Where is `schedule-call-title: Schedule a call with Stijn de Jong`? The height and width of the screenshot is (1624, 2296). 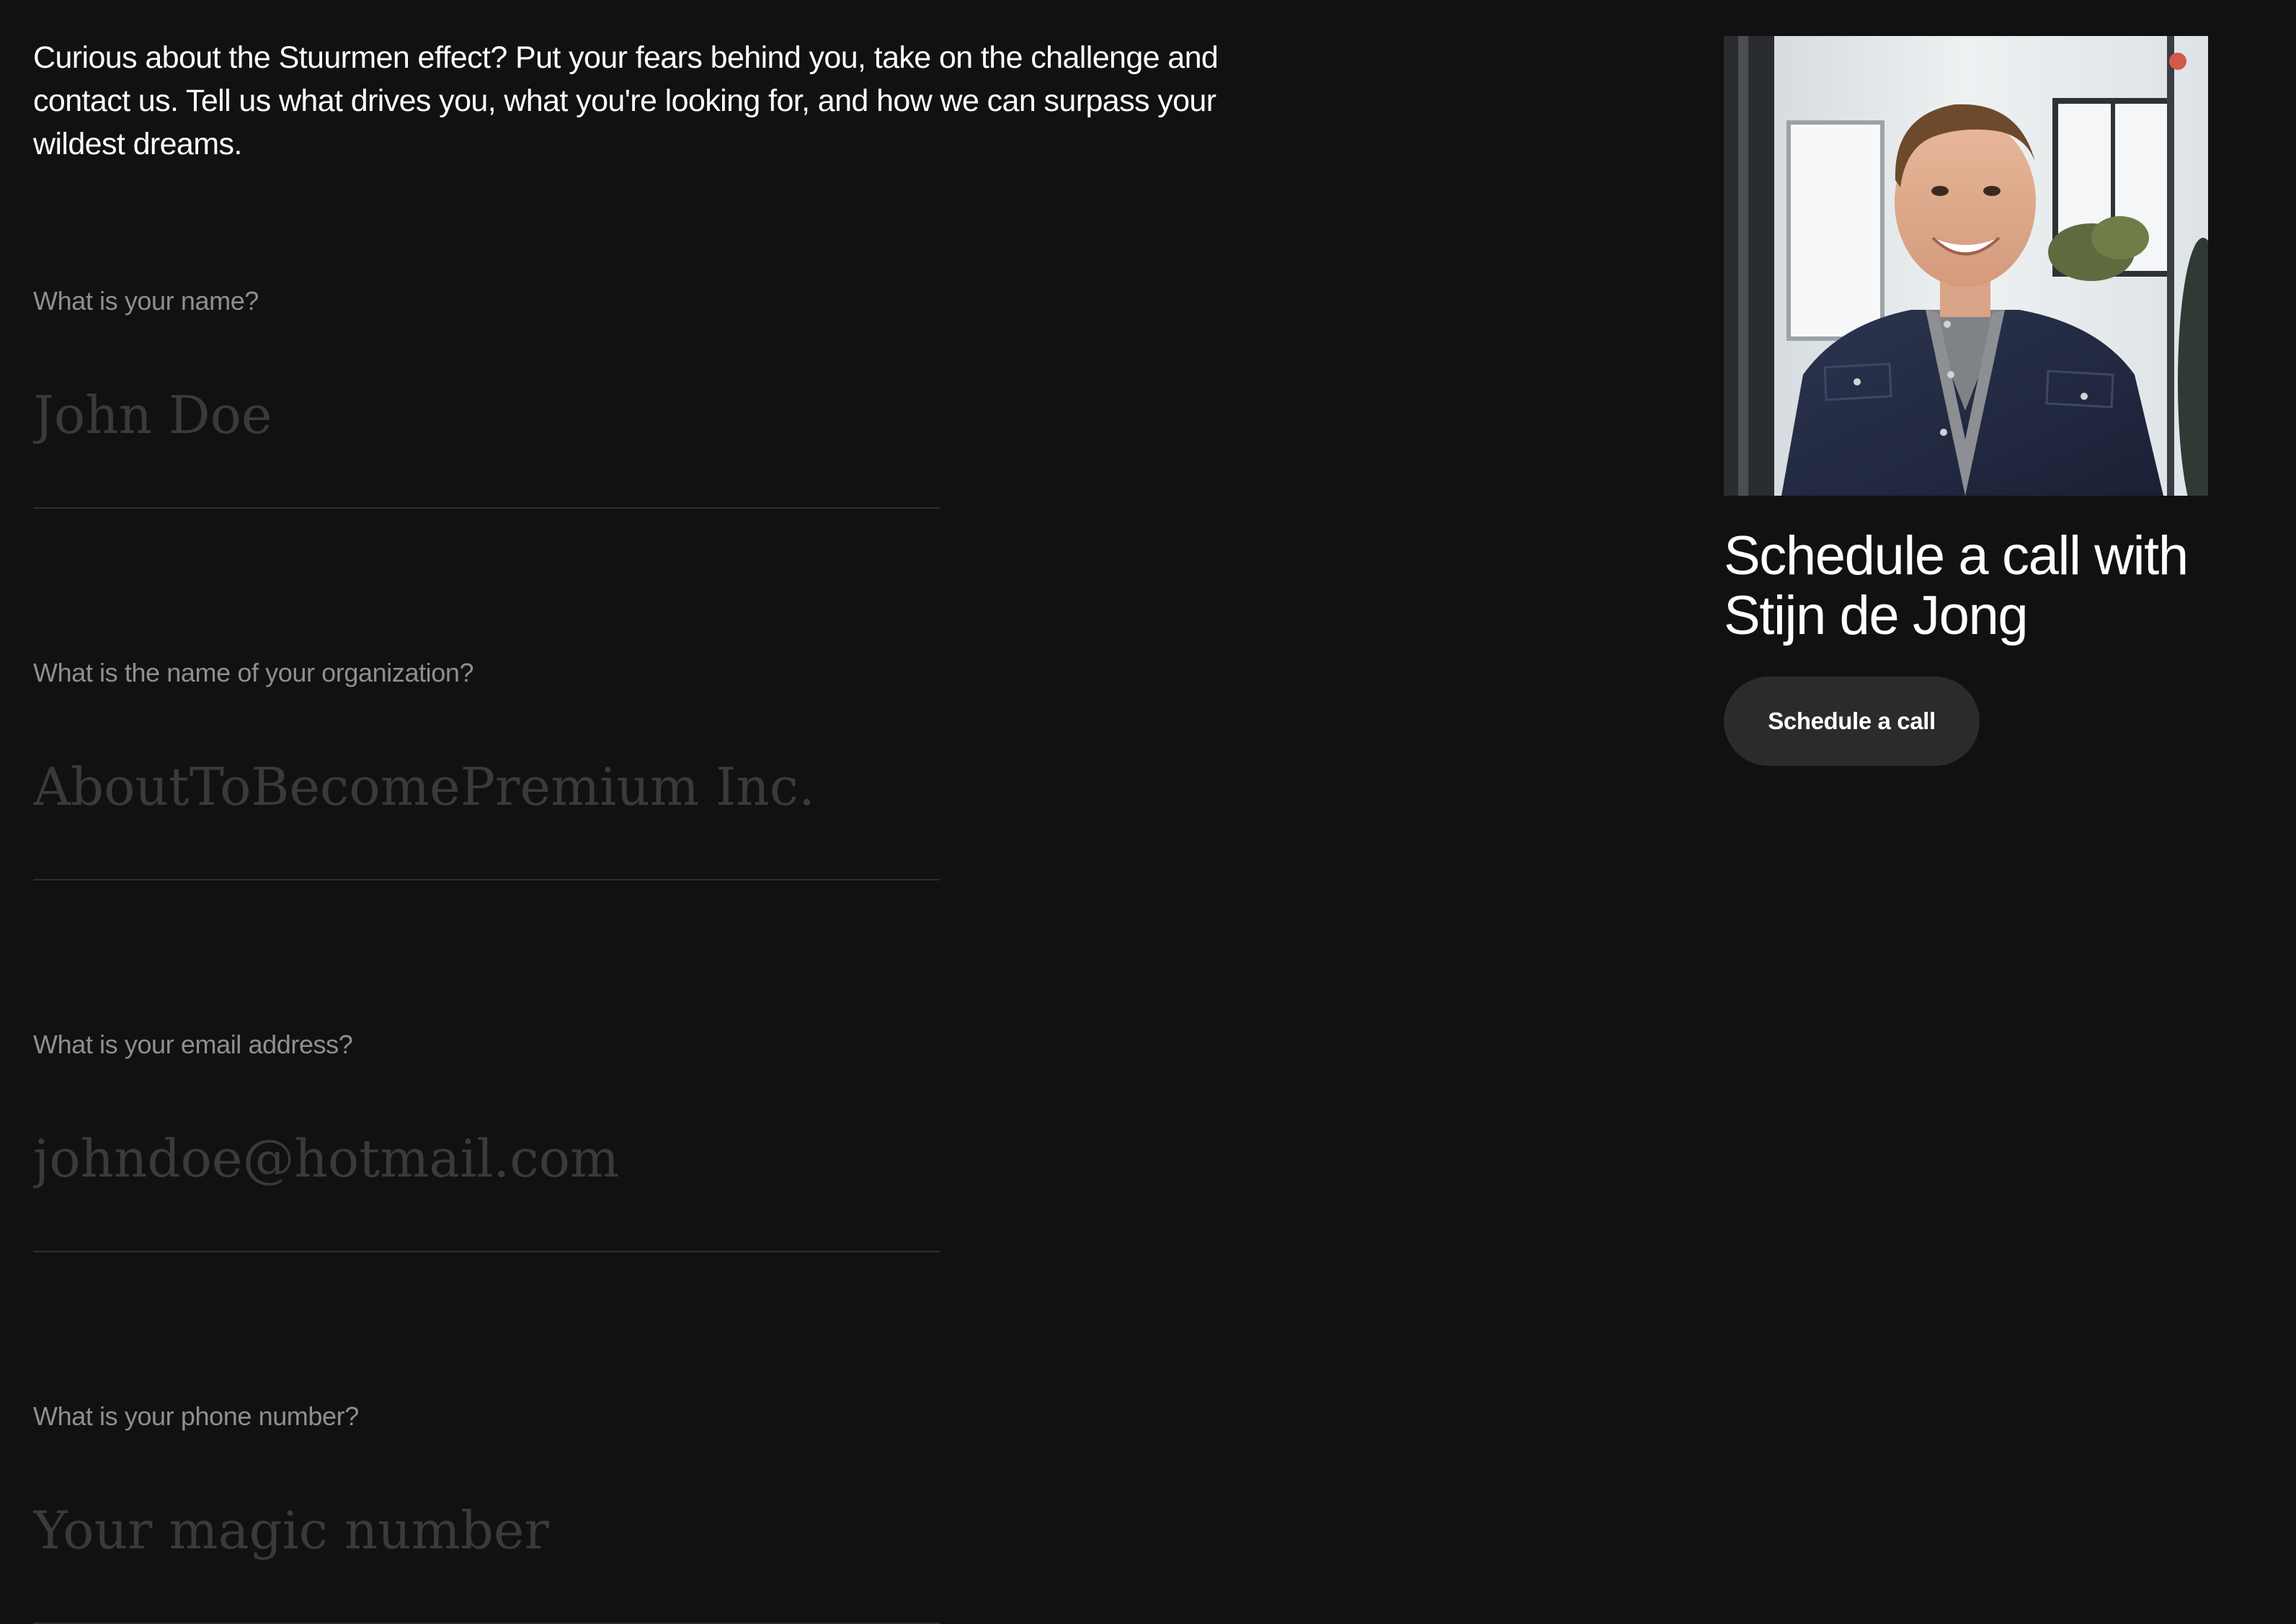 schedule-call-title: Schedule a call with Stijn de Jong is located at coordinates (1956, 586).